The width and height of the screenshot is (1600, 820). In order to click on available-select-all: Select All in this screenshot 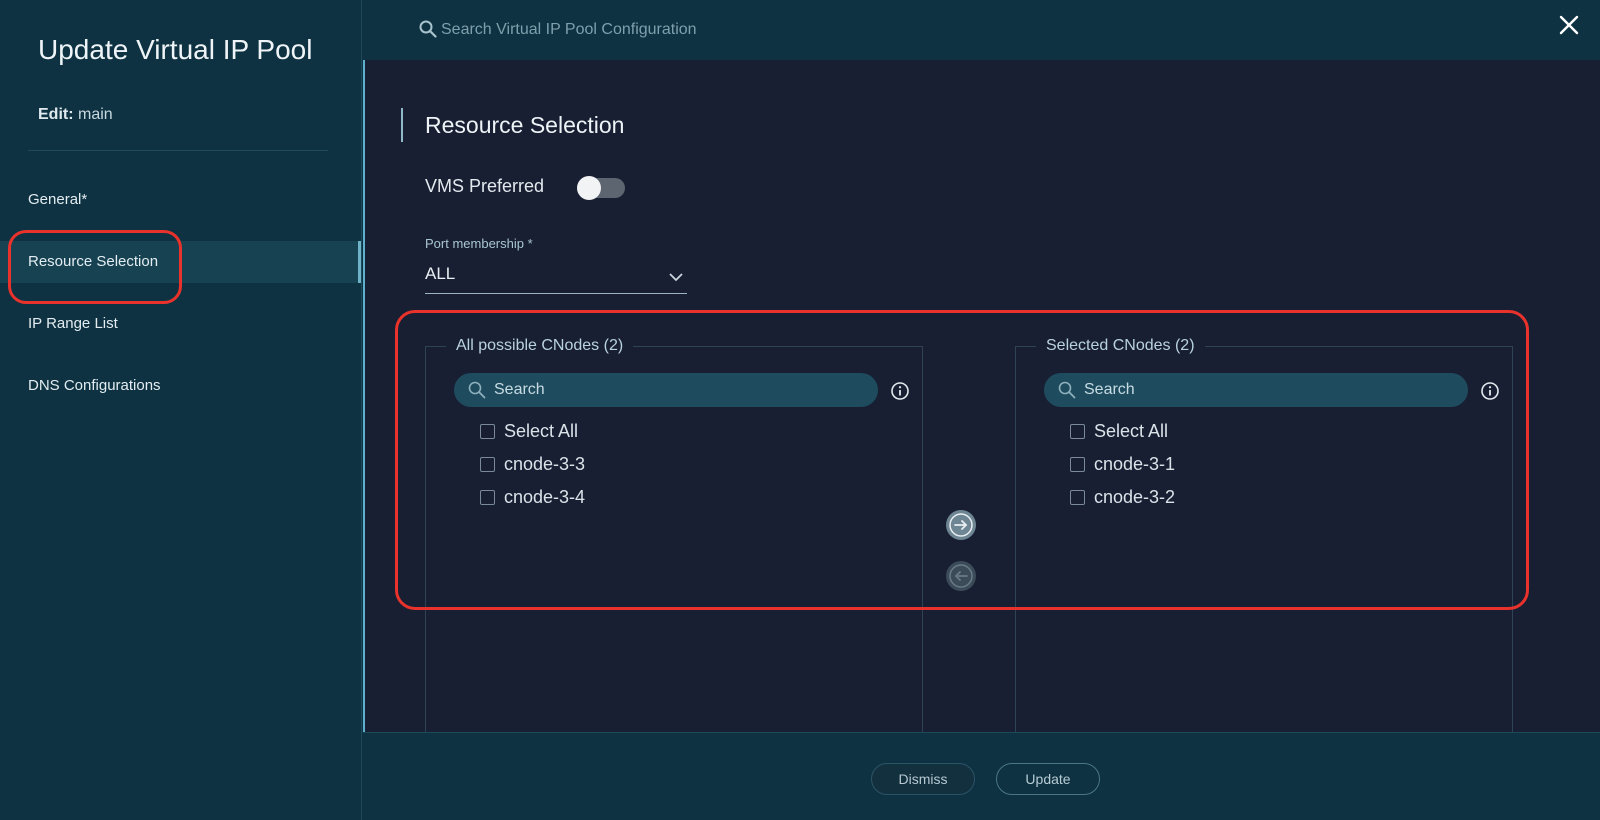, I will do `click(529, 431)`.